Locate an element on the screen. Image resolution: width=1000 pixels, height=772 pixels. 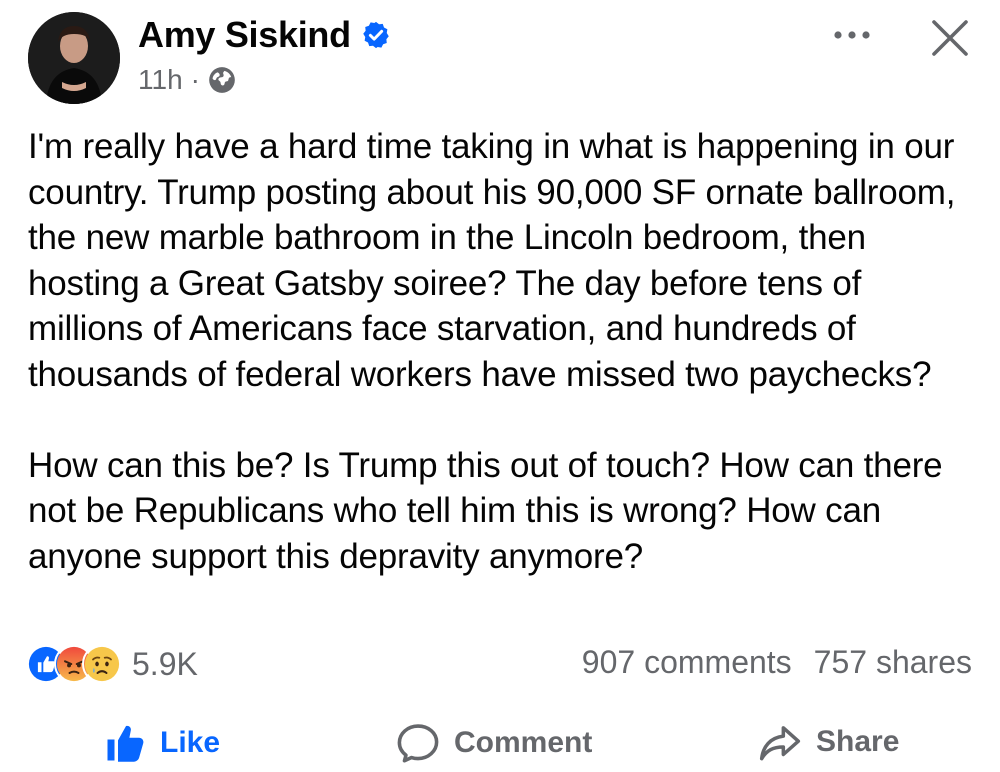
close-icon is located at coordinates (950, 38).